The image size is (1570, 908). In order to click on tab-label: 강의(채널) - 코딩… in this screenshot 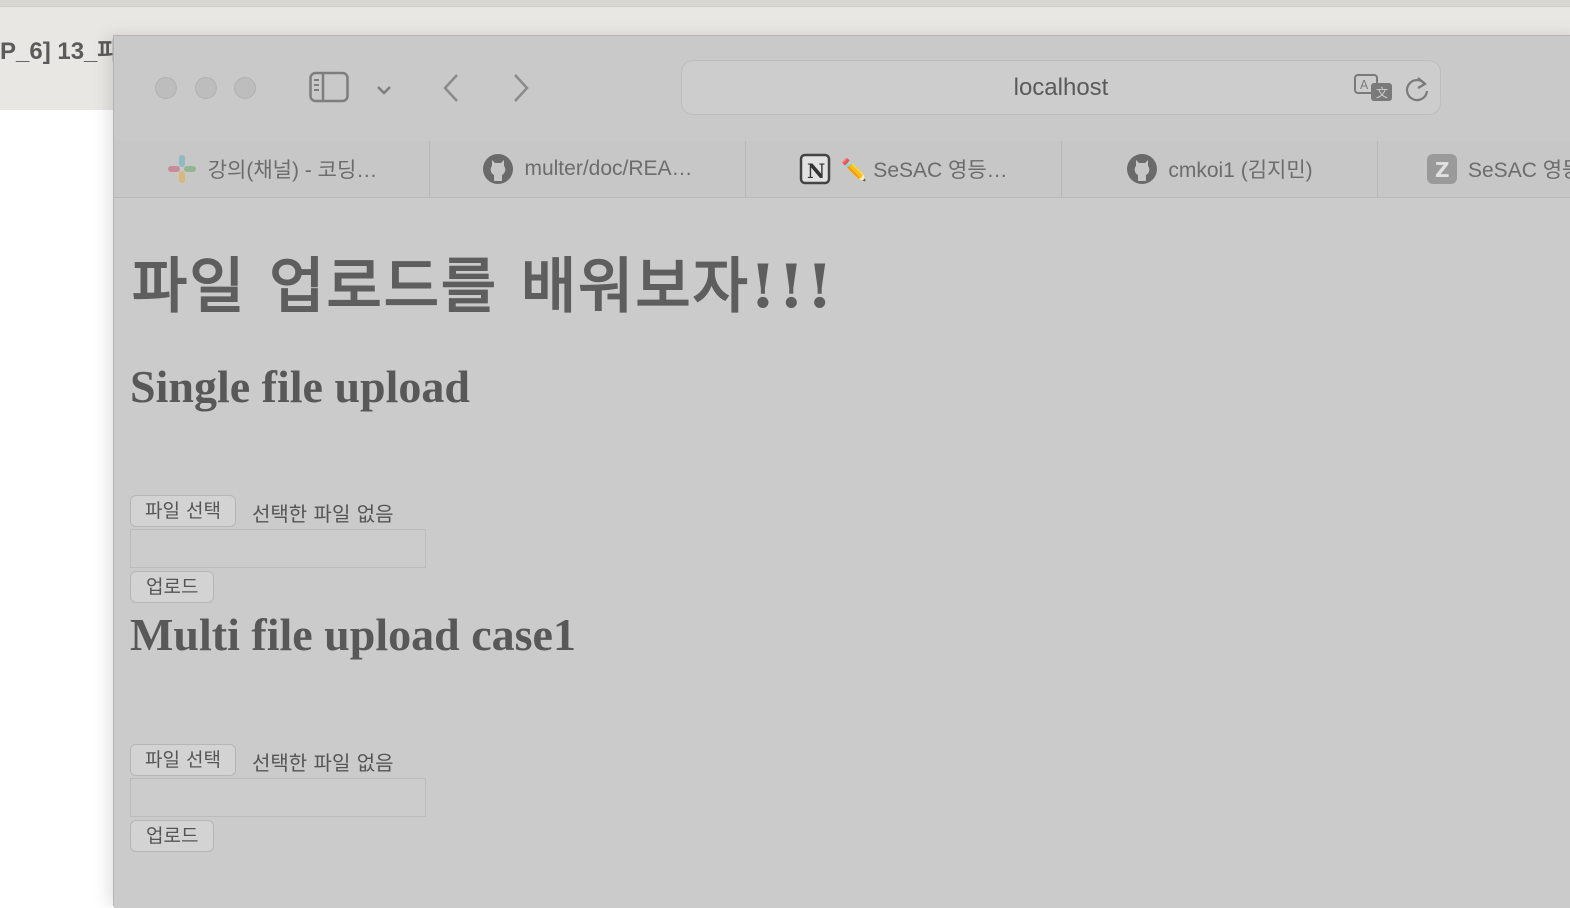, I will do `click(292, 170)`.